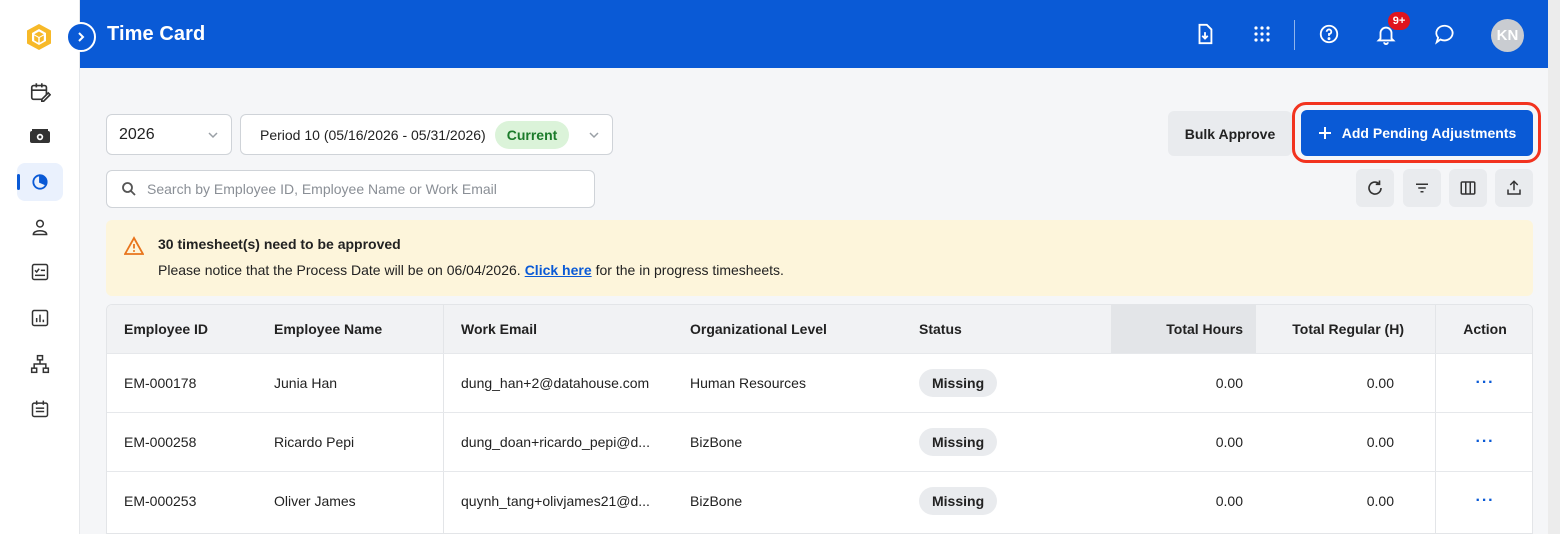  I want to click on left-nav-rail, so click(40, 267).